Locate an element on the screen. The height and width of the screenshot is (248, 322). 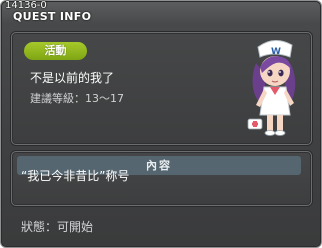
content-text: “我已今非昔比”称号 is located at coordinates (75, 176).